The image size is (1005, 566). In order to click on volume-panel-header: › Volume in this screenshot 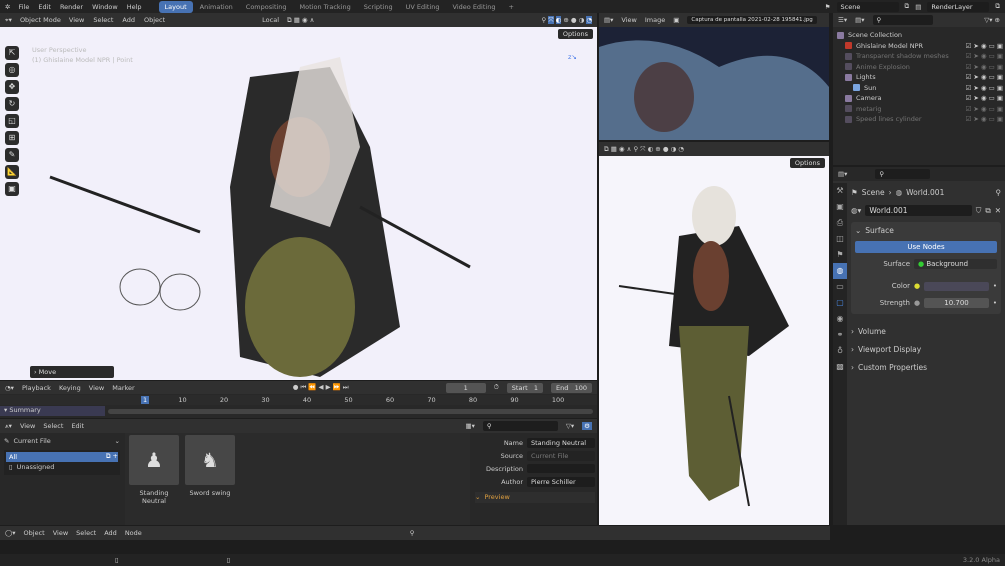, I will do `click(926, 331)`.